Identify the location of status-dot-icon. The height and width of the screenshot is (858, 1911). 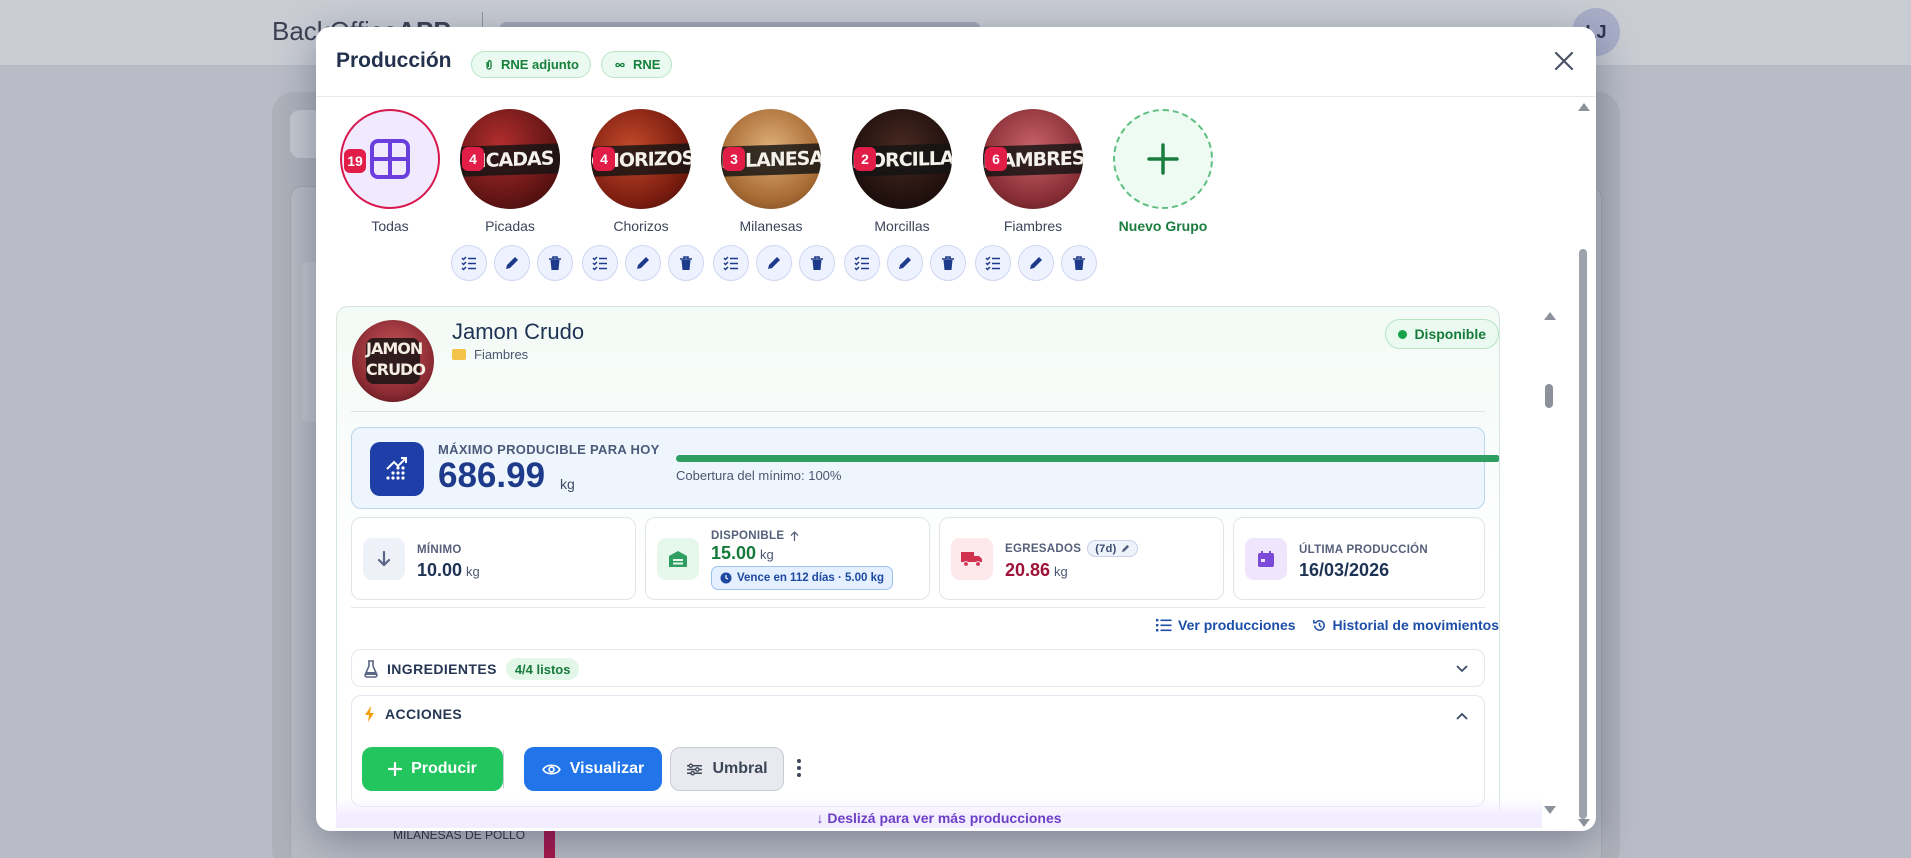
(1403, 334).